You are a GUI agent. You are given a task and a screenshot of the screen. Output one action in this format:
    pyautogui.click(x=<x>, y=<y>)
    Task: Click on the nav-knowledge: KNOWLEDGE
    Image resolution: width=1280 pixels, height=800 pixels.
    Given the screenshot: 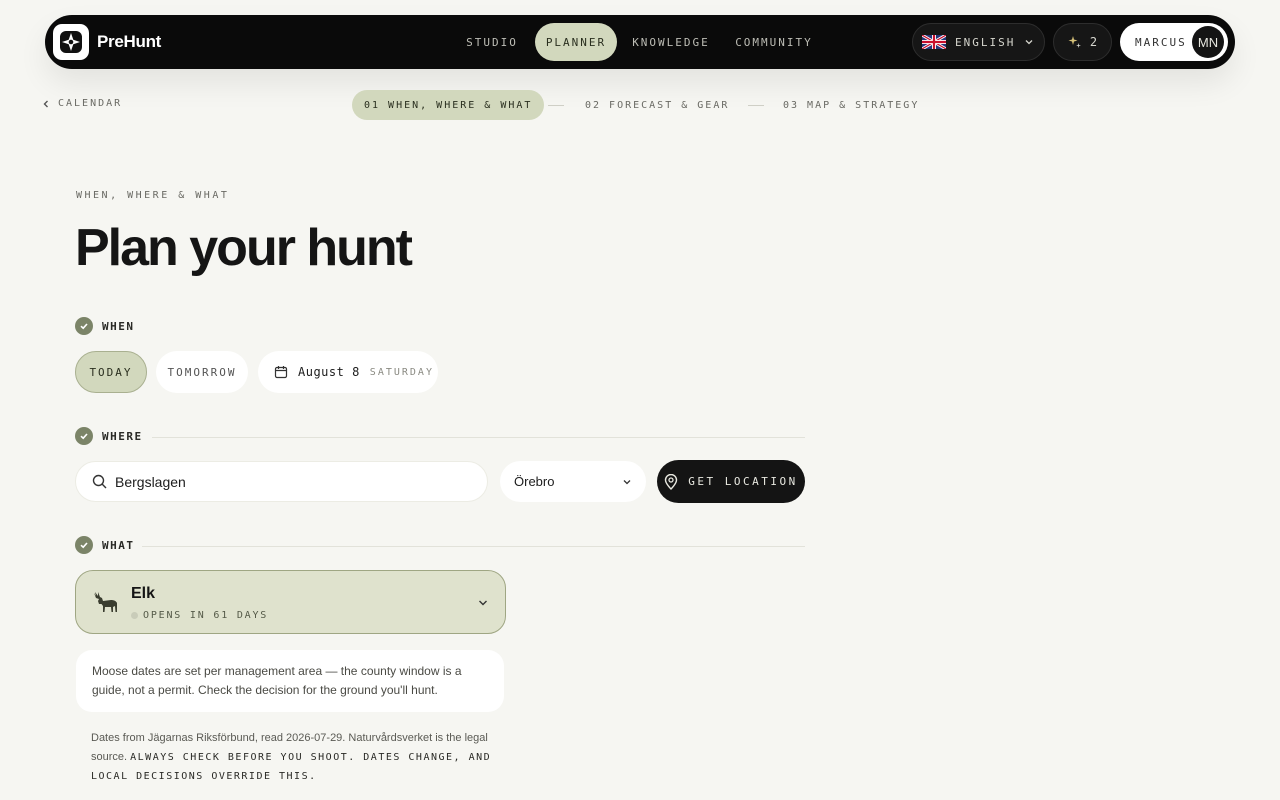 What is the action you would take?
    pyautogui.click(x=671, y=42)
    